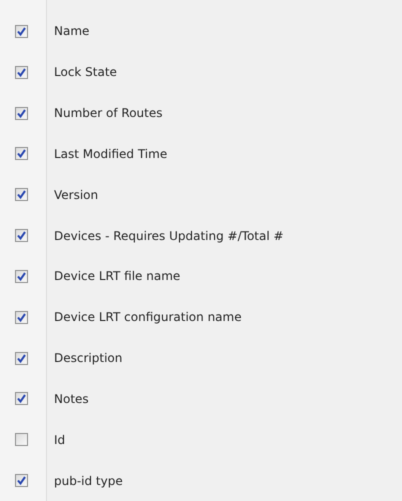 This screenshot has height=501, width=402. I want to click on column-label: Id, so click(60, 439).